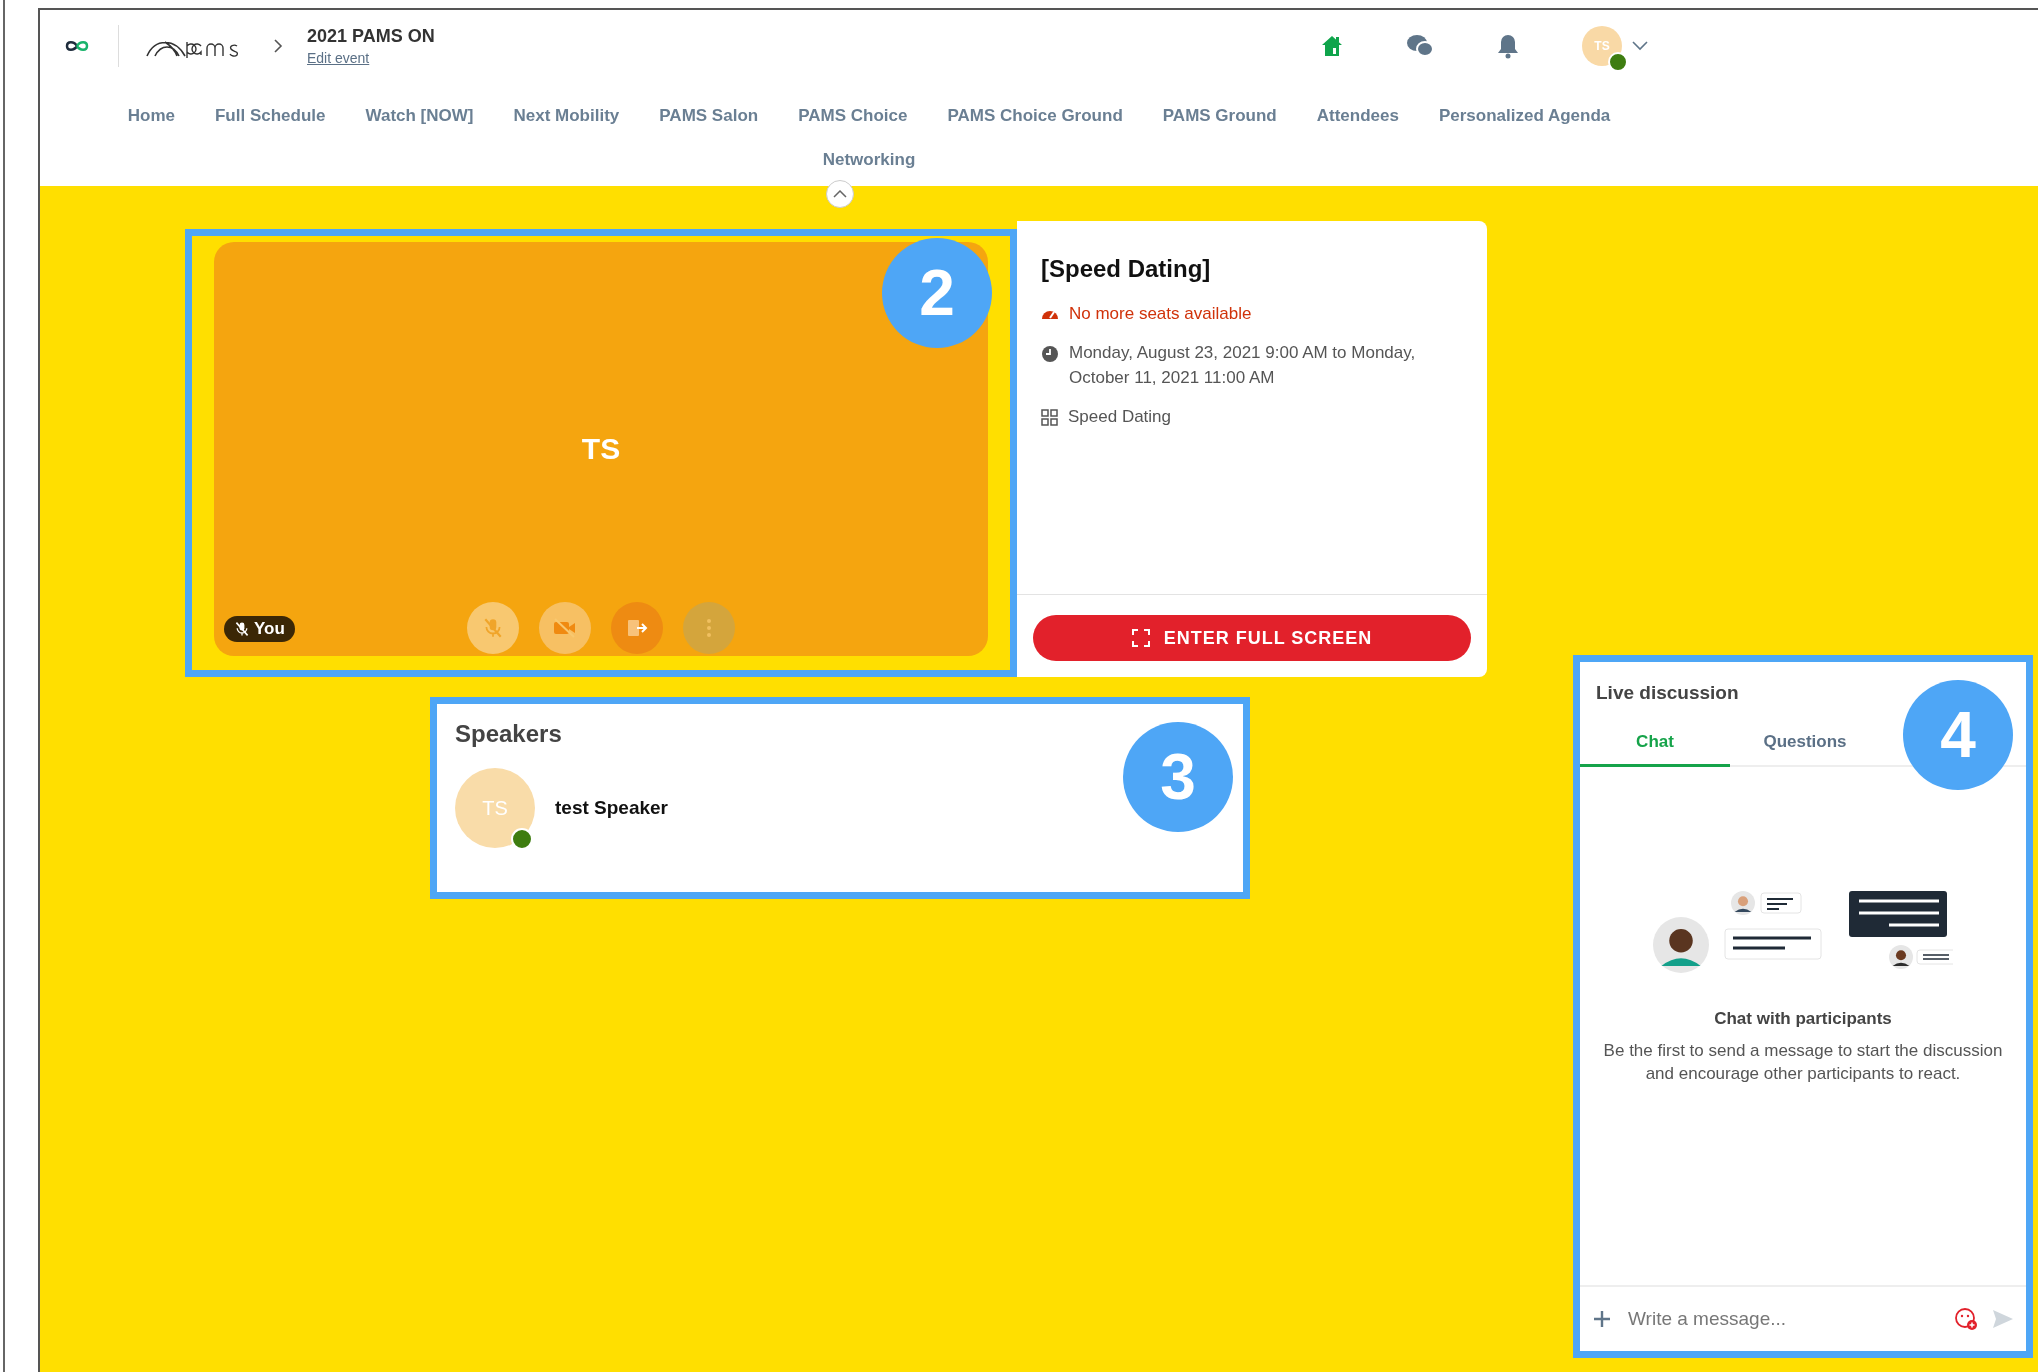  Describe the element at coordinates (509, 734) in the screenshot. I see `speakers-heading: Speakers` at that location.